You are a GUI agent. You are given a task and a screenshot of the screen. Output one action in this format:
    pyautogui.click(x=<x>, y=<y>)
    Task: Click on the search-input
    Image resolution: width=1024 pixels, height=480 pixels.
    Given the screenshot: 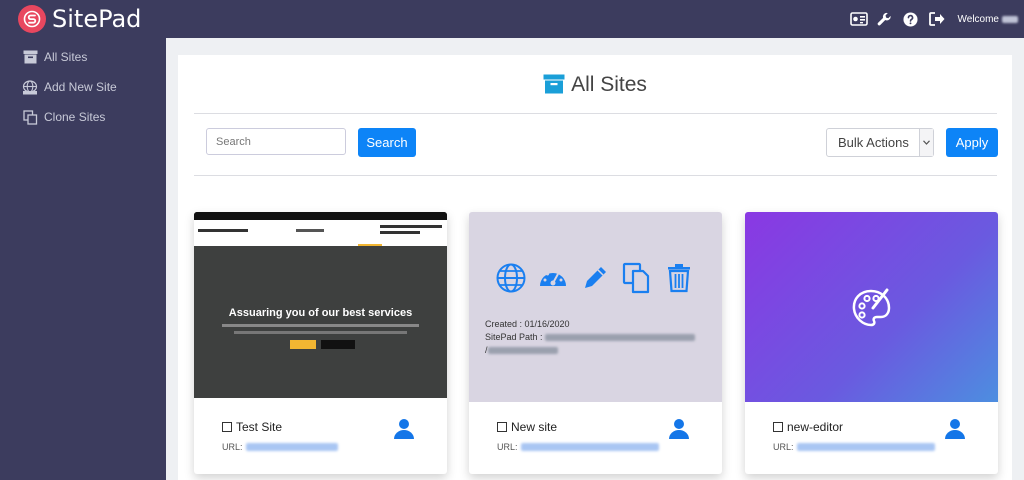 What is the action you would take?
    pyautogui.click(x=276, y=141)
    